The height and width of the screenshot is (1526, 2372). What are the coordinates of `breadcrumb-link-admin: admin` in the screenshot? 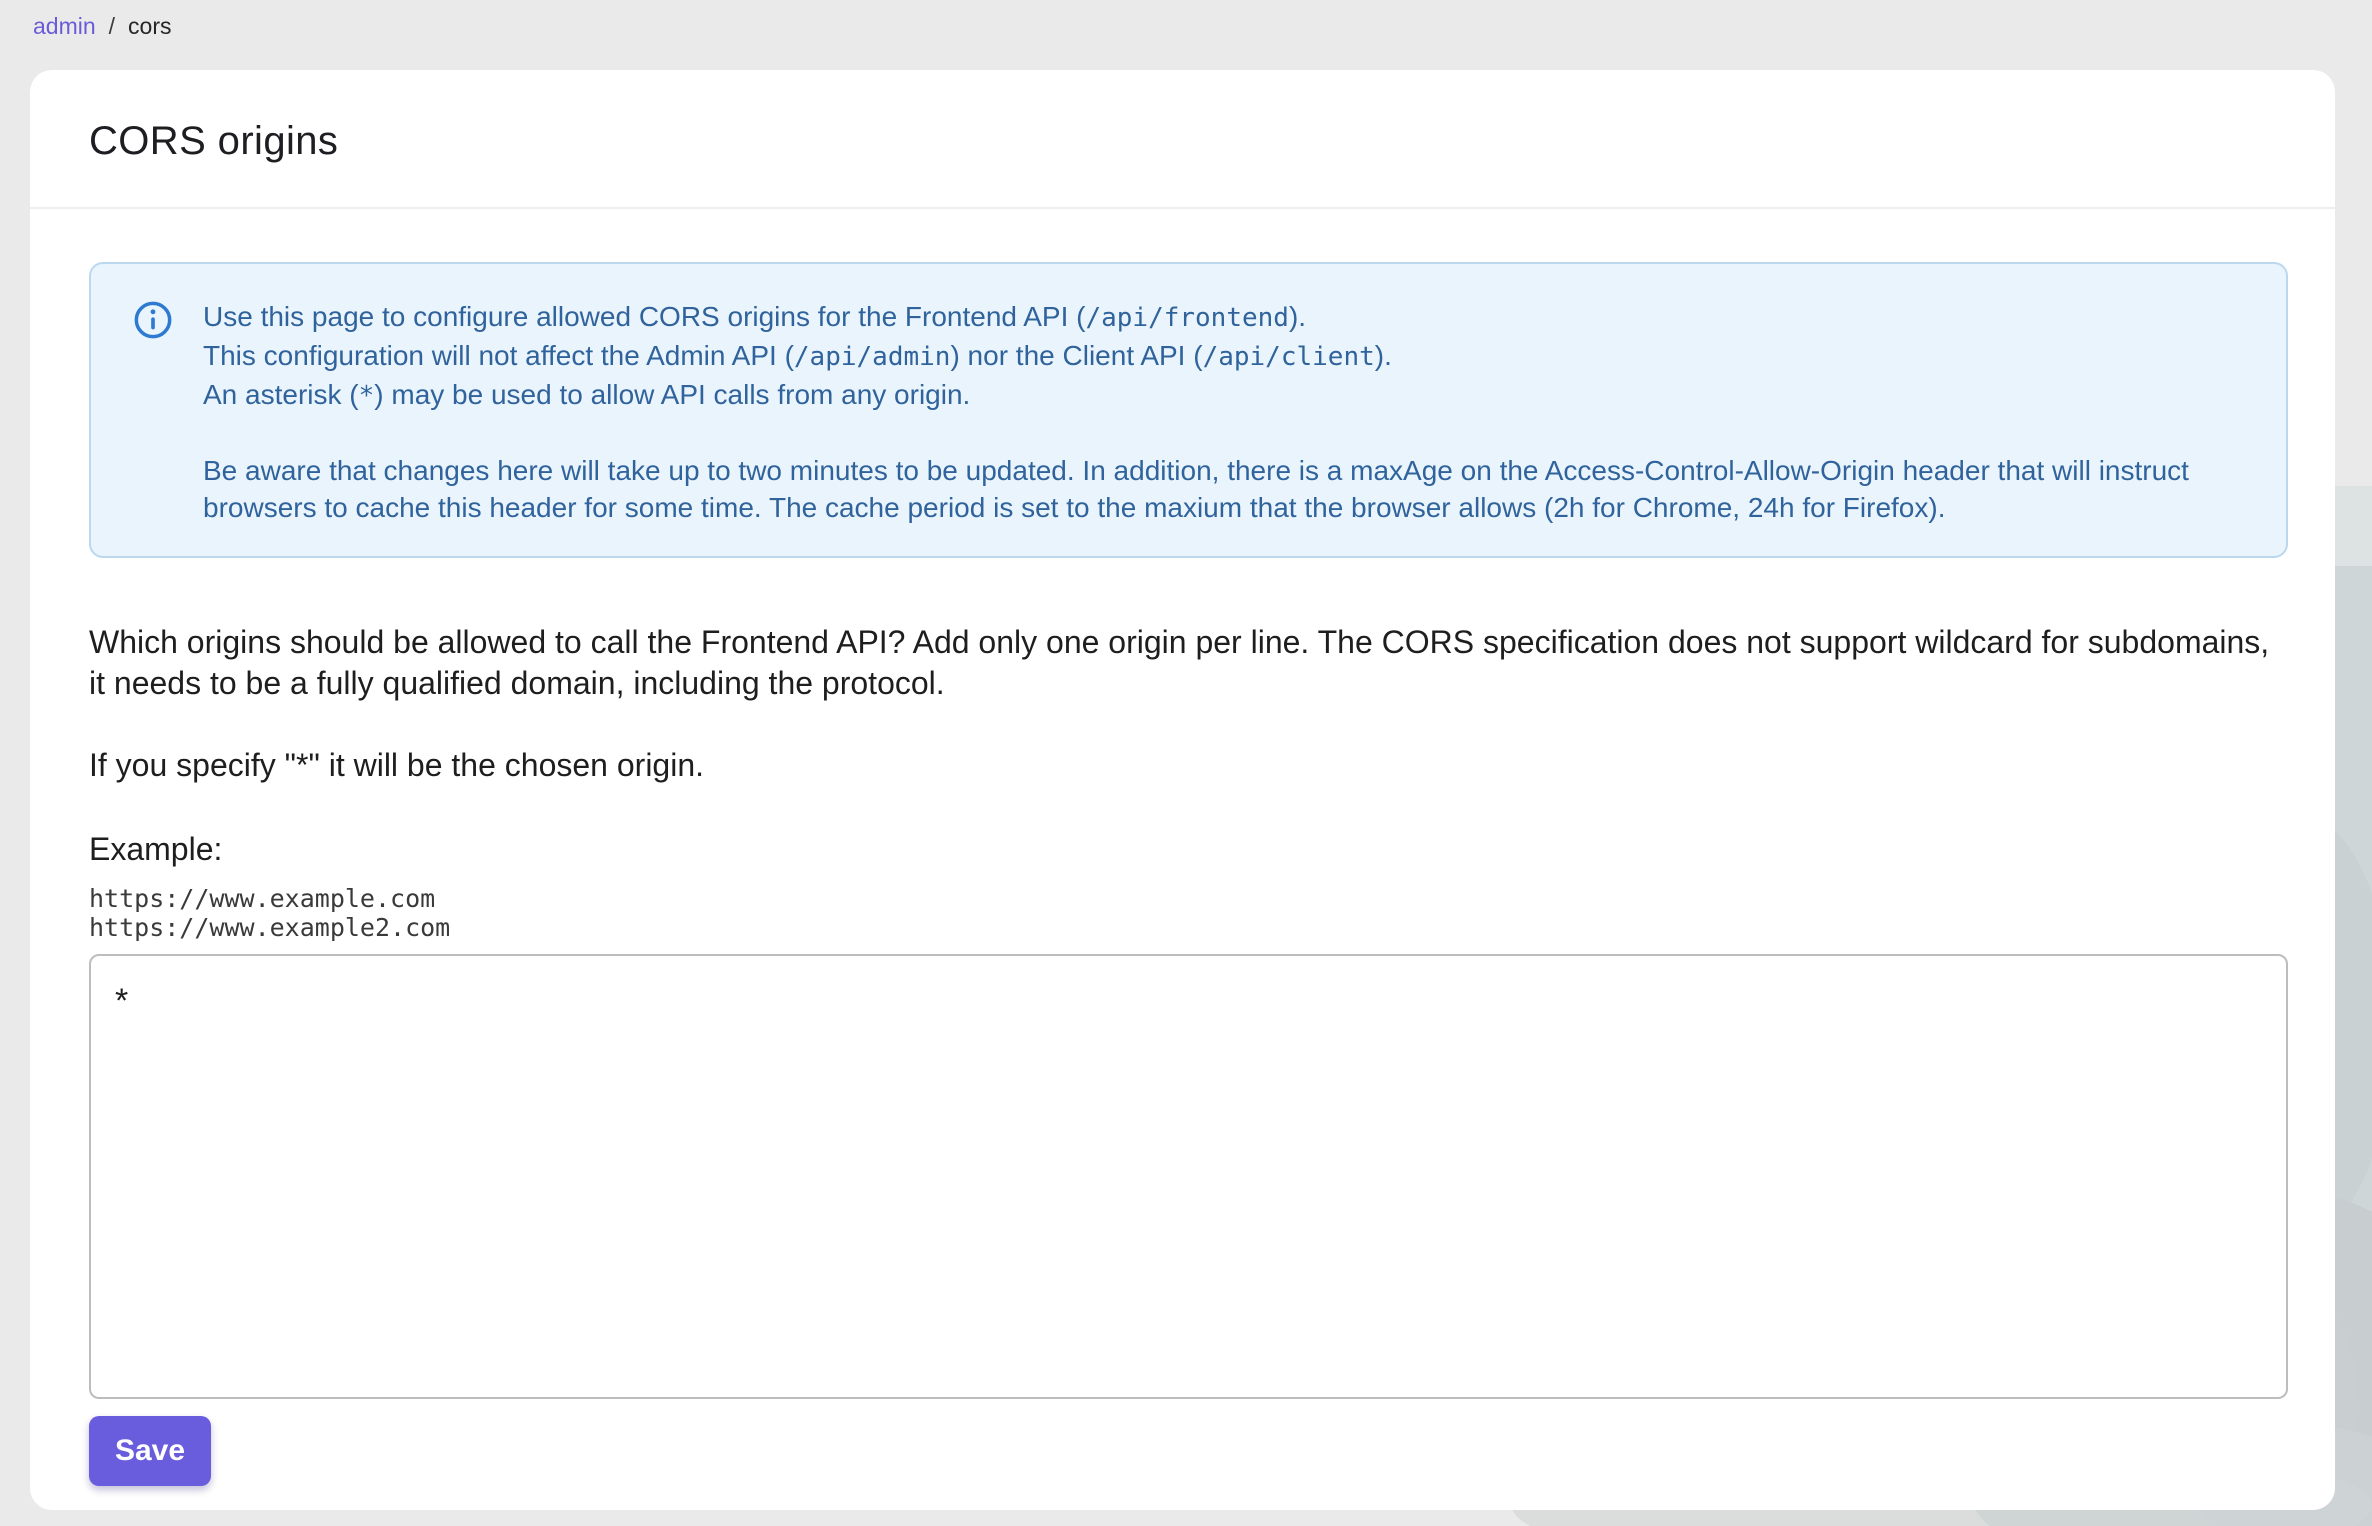 It's located at (64, 26).